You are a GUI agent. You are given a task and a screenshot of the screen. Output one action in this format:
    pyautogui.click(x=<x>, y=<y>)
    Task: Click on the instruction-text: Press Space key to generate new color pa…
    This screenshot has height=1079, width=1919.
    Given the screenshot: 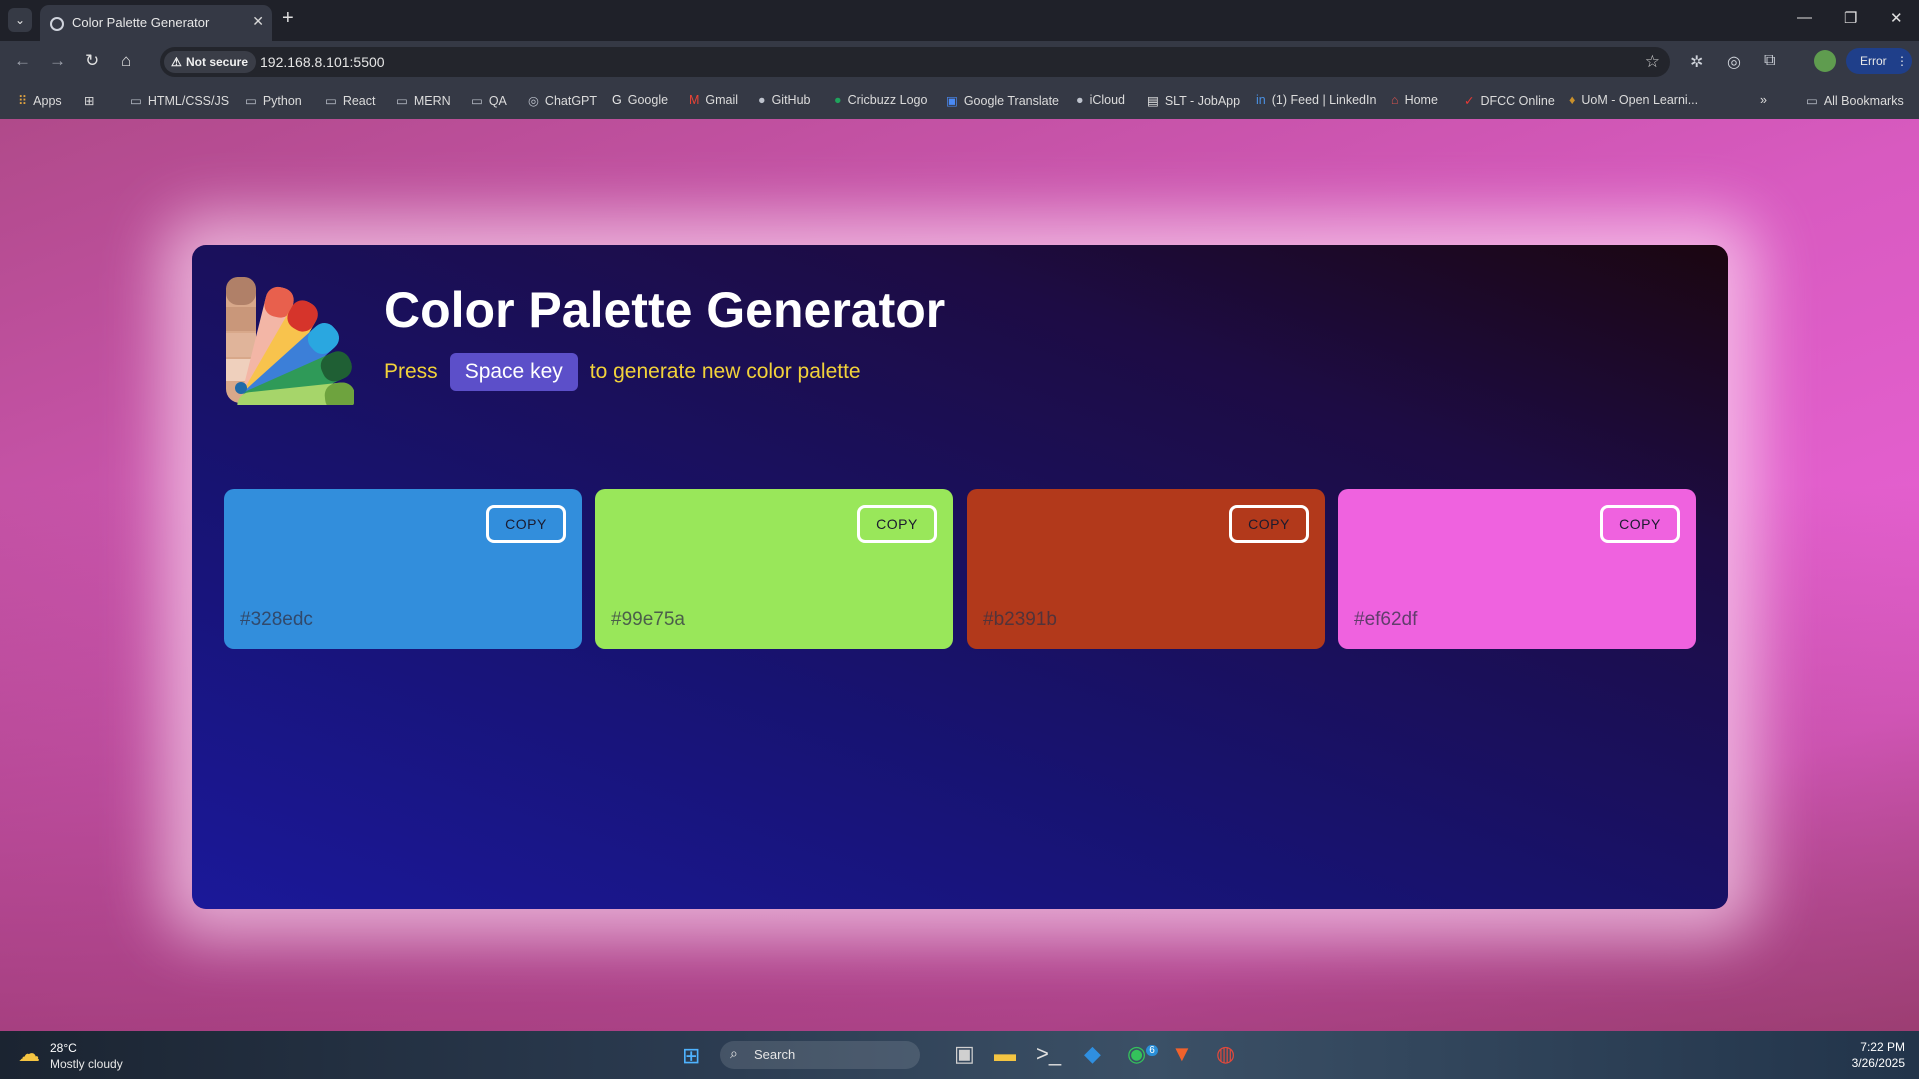 What is the action you would take?
    pyautogui.click(x=622, y=372)
    